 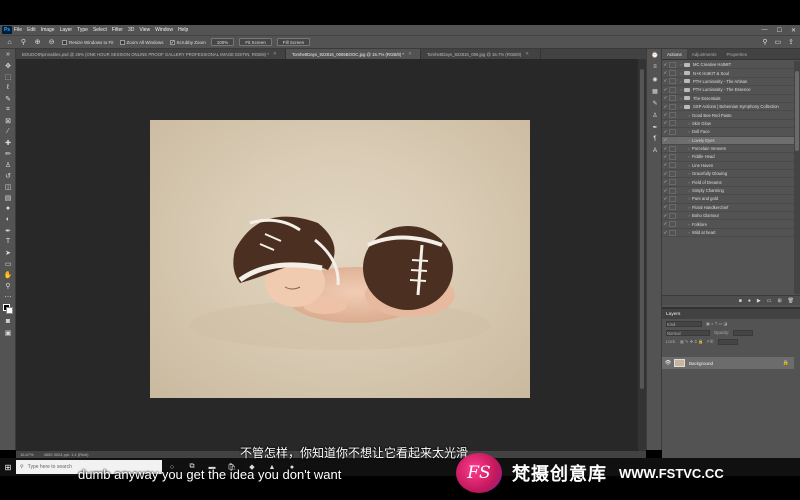 I want to click on stop-icon: ■, so click(x=740, y=301).